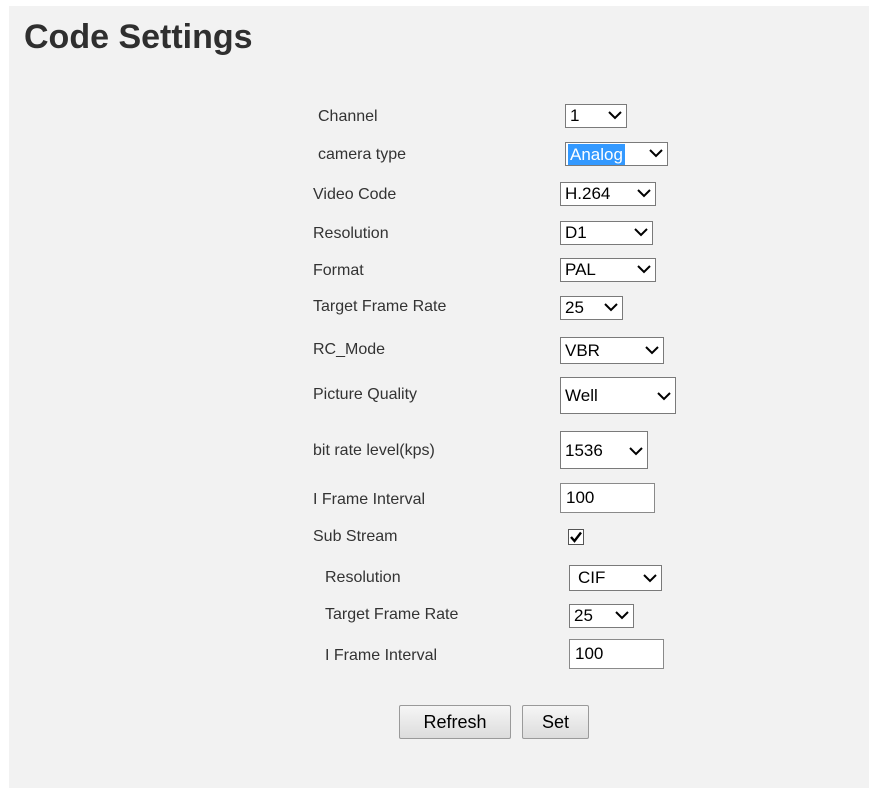 The width and height of the screenshot is (869, 794). I want to click on sub-target-frame-rate-label: Target Frame Rate, so click(392, 614).